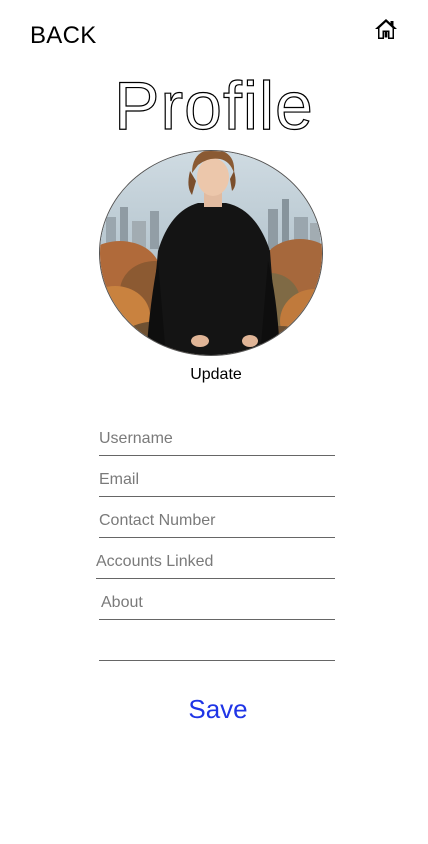 Image resolution: width=428 pixels, height=844 pixels. What do you see at coordinates (214, 709) in the screenshot?
I see `save-button: Save` at bounding box center [214, 709].